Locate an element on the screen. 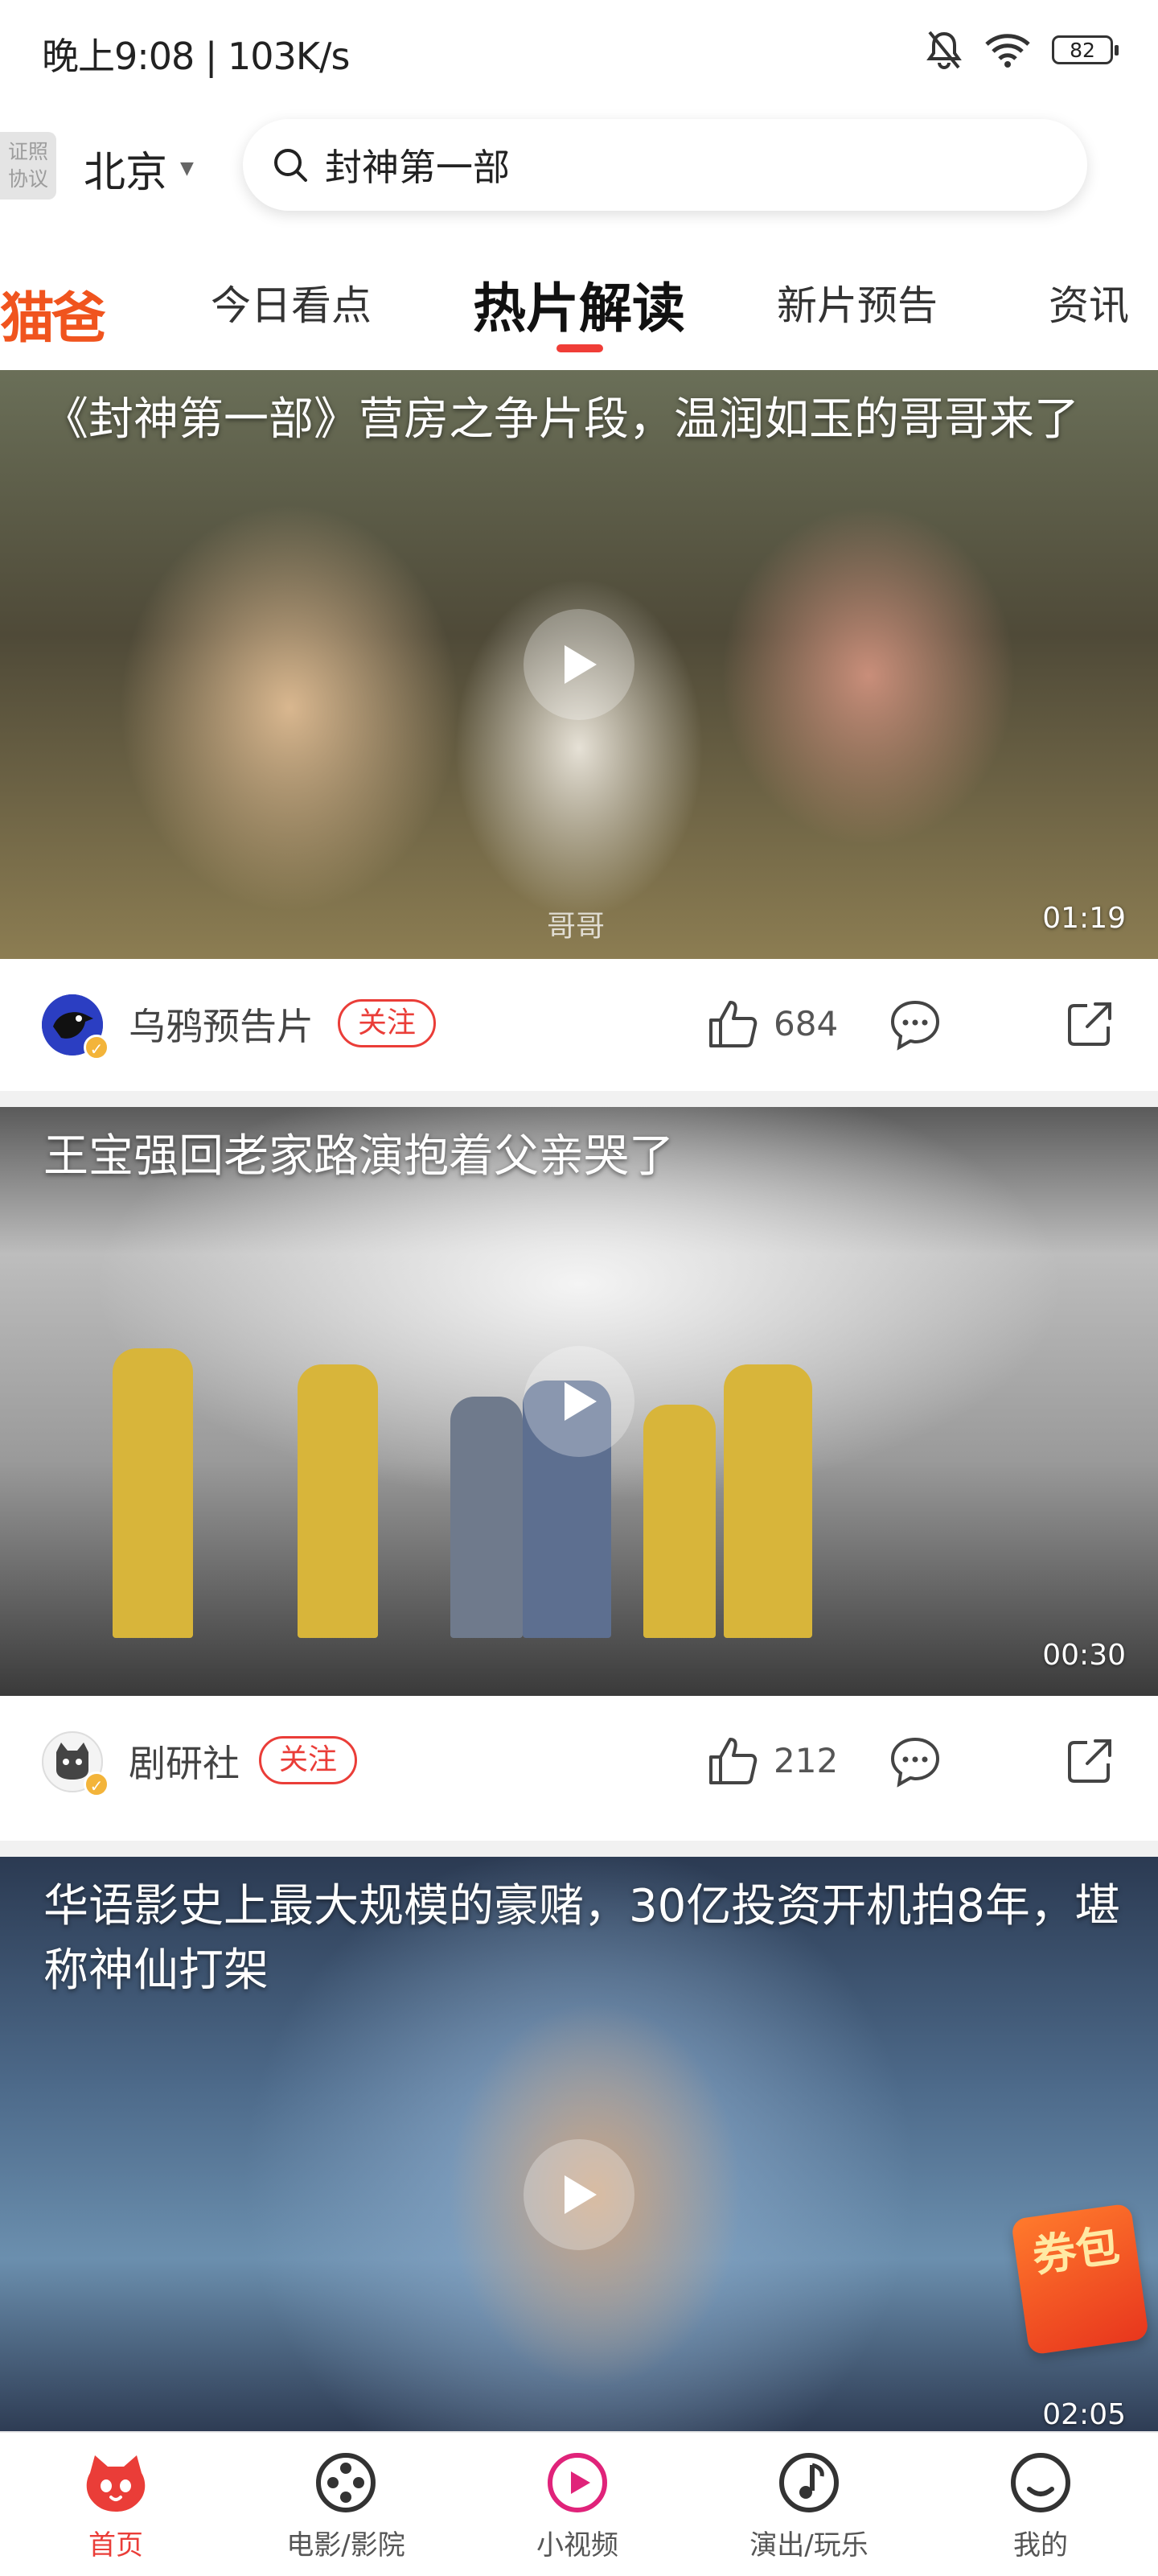 The image size is (1158, 2576). music-note-icon is located at coordinates (809, 2482).